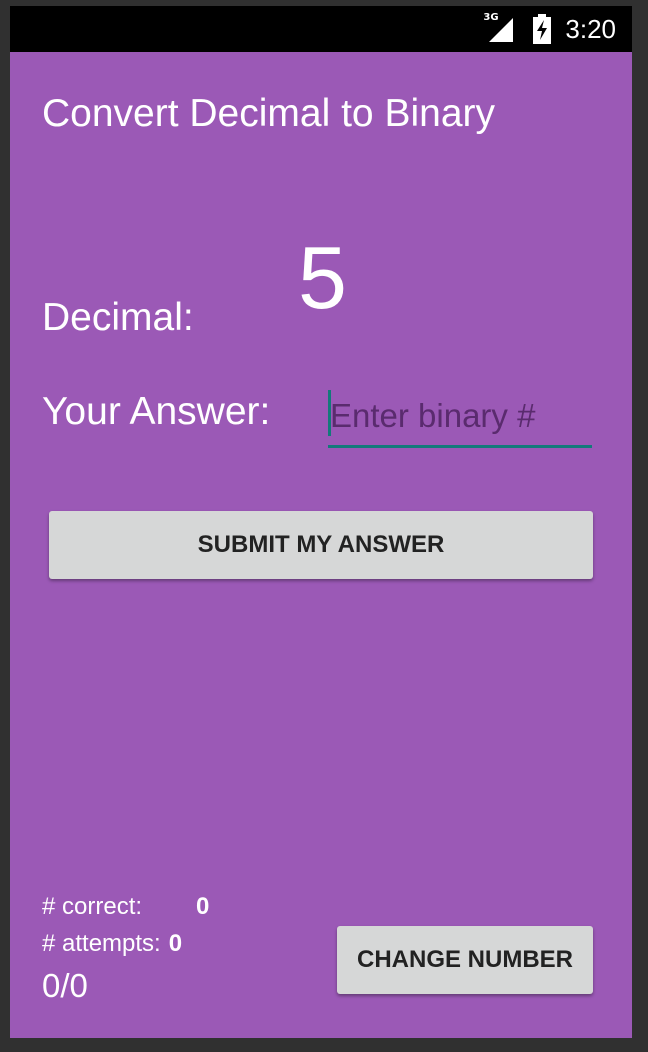  What do you see at coordinates (499, 28) in the screenshot?
I see `cell-signal-icon: 3G` at bounding box center [499, 28].